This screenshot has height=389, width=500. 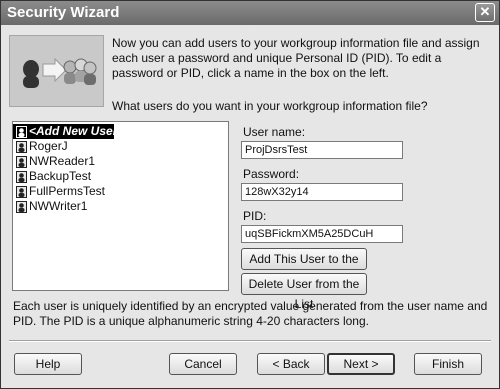 What do you see at coordinates (448, 364) in the screenshot?
I see `finish-button: Finish` at bounding box center [448, 364].